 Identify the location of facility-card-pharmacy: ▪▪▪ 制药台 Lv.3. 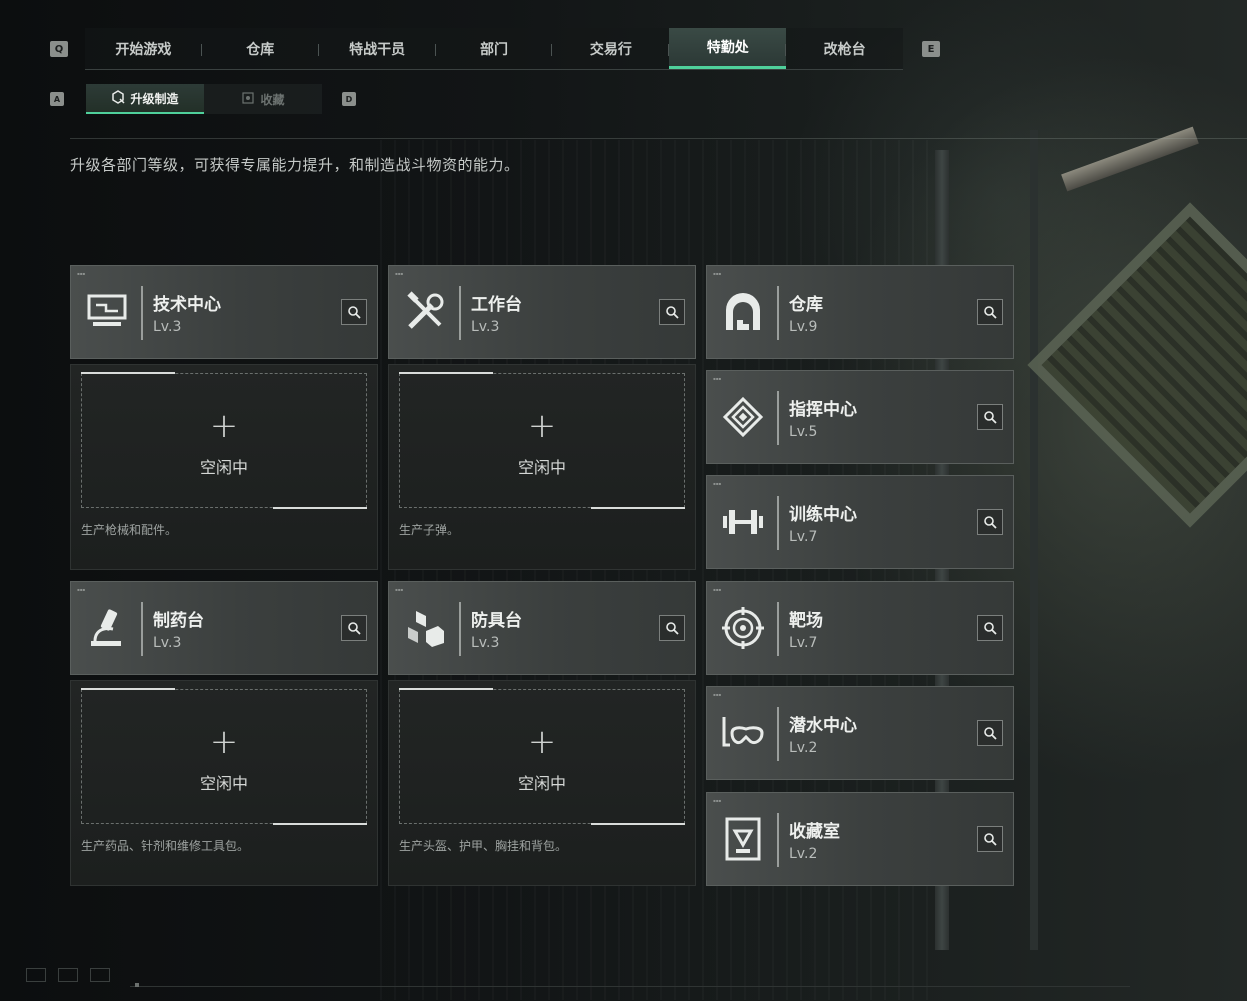
(224, 628).